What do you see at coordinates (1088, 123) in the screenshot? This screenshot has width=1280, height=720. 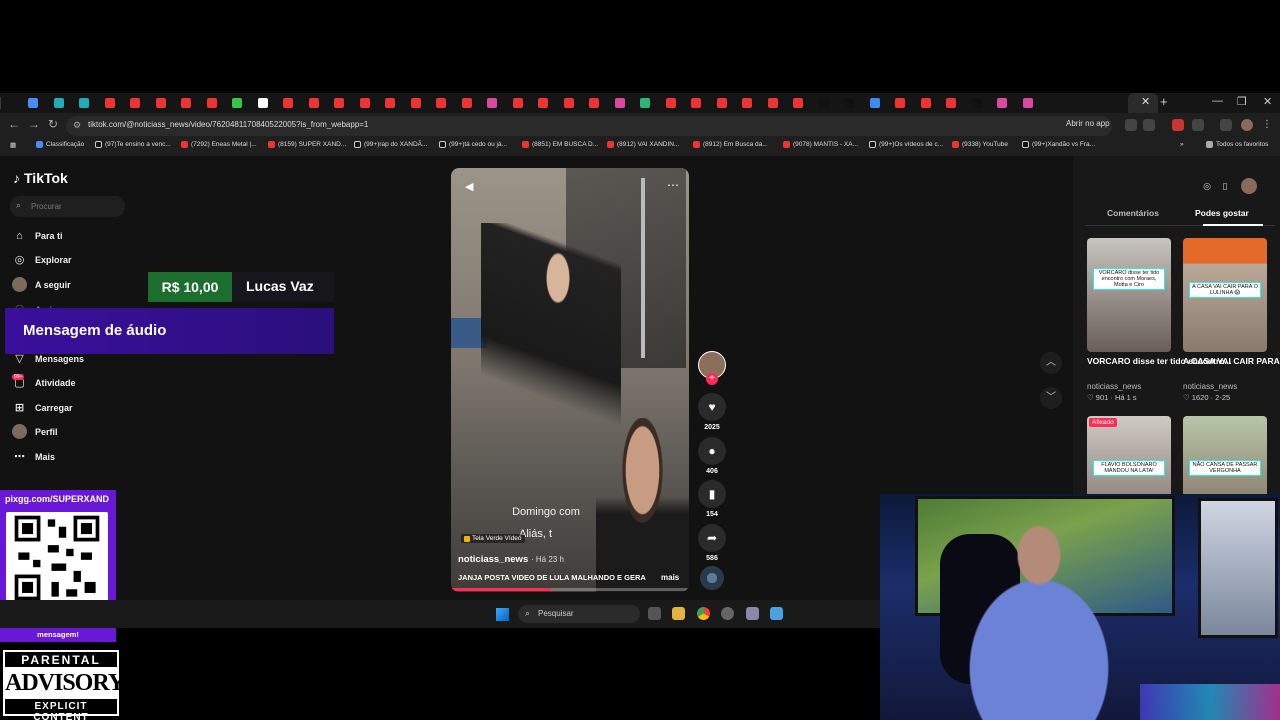 I see `open-in-app-button: Abrir no app` at bounding box center [1088, 123].